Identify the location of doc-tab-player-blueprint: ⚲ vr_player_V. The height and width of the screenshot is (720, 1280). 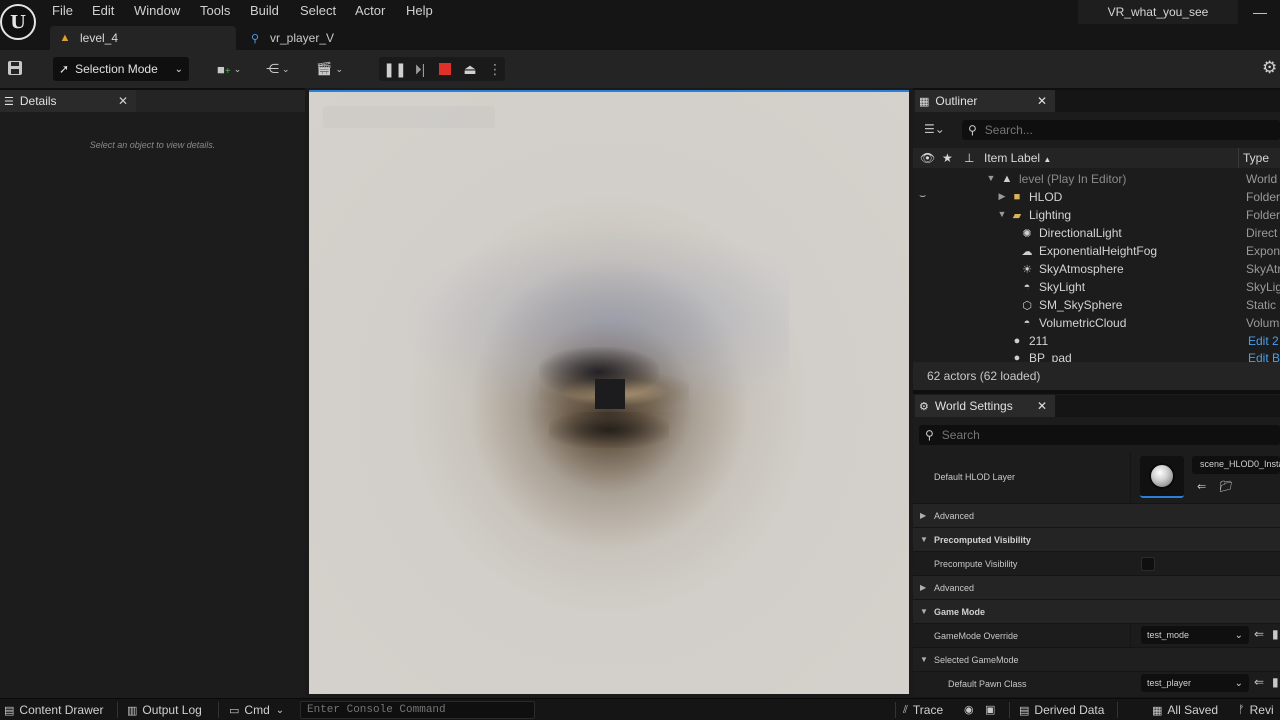
(310, 38).